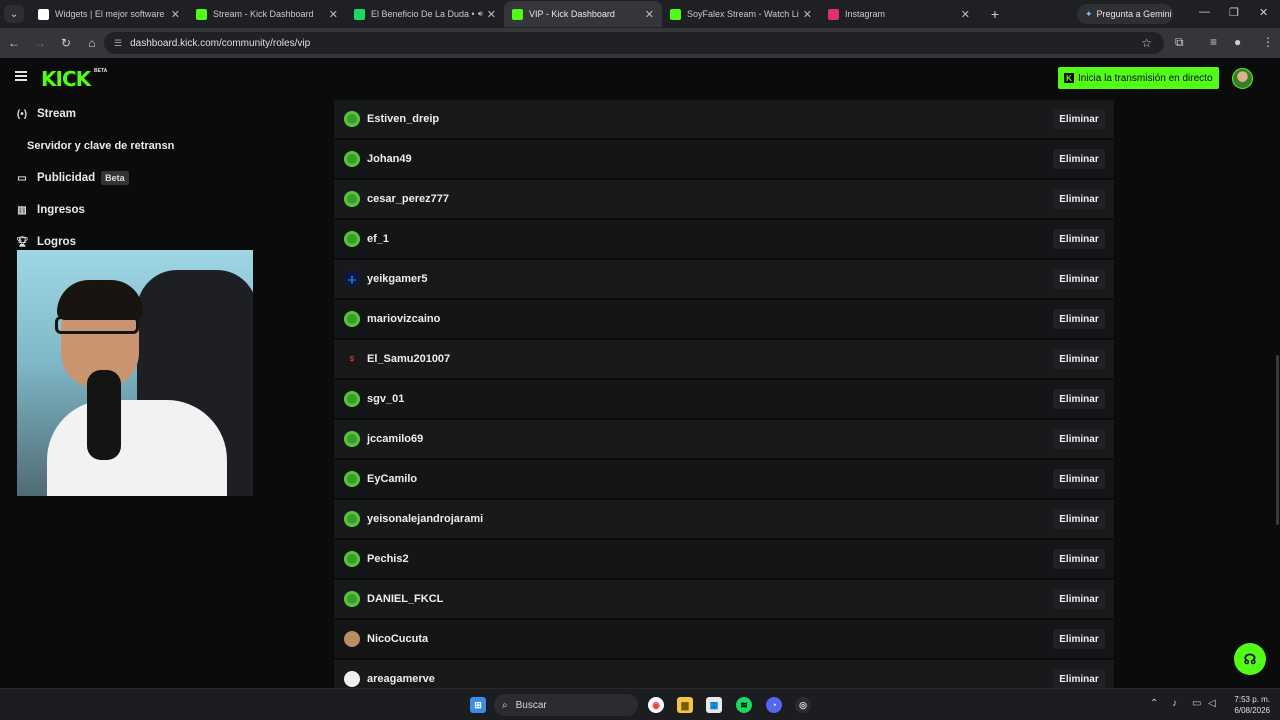 This screenshot has height=720, width=1280. What do you see at coordinates (714, 705) in the screenshot?
I see `store-icon: ▦` at bounding box center [714, 705].